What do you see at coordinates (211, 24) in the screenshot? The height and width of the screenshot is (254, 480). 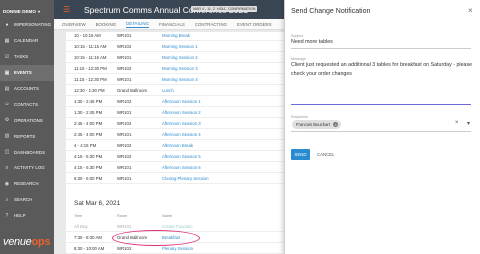 I see `tab-contracting: CONTRACTING` at bounding box center [211, 24].